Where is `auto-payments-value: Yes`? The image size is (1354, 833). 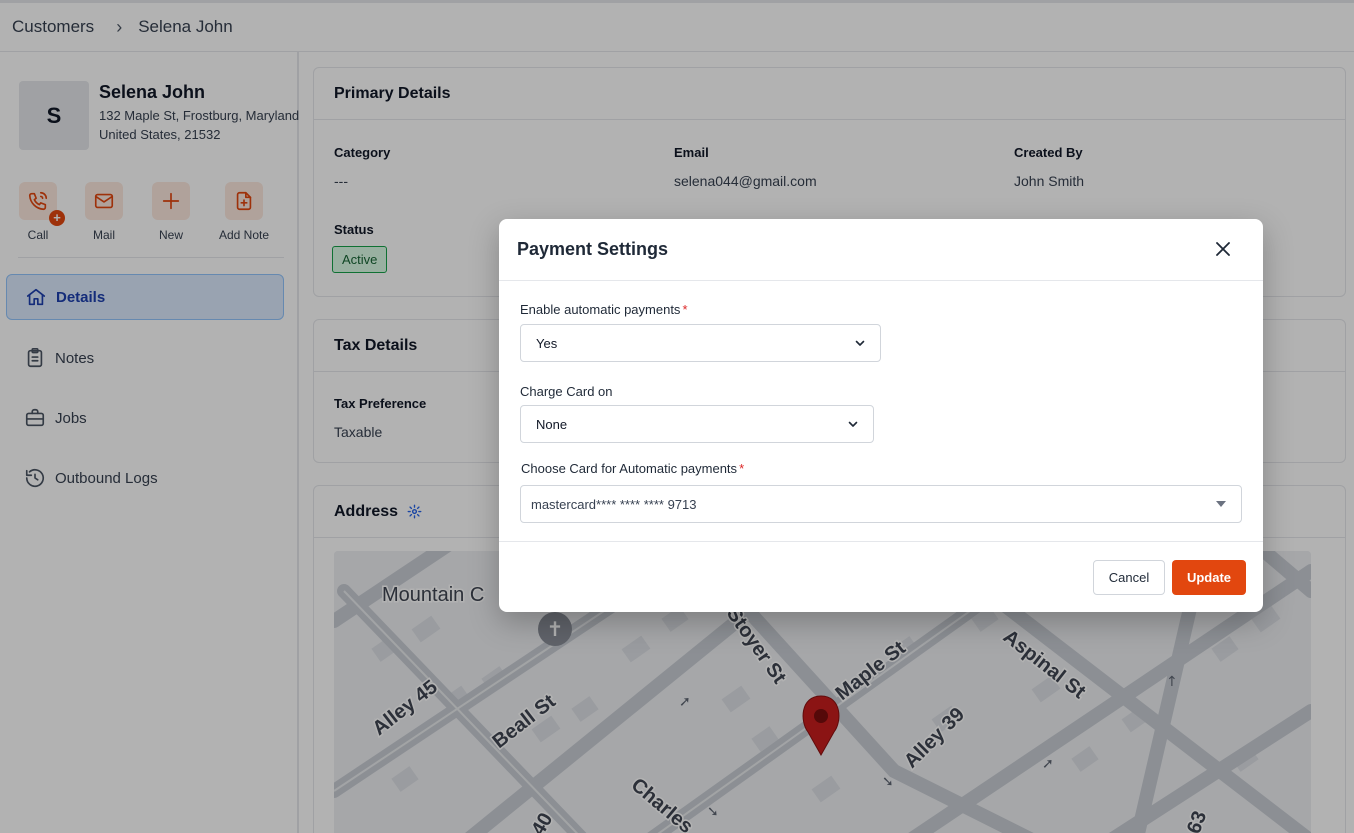
auto-payments-value: Yes is located at coordinates (547, 343).